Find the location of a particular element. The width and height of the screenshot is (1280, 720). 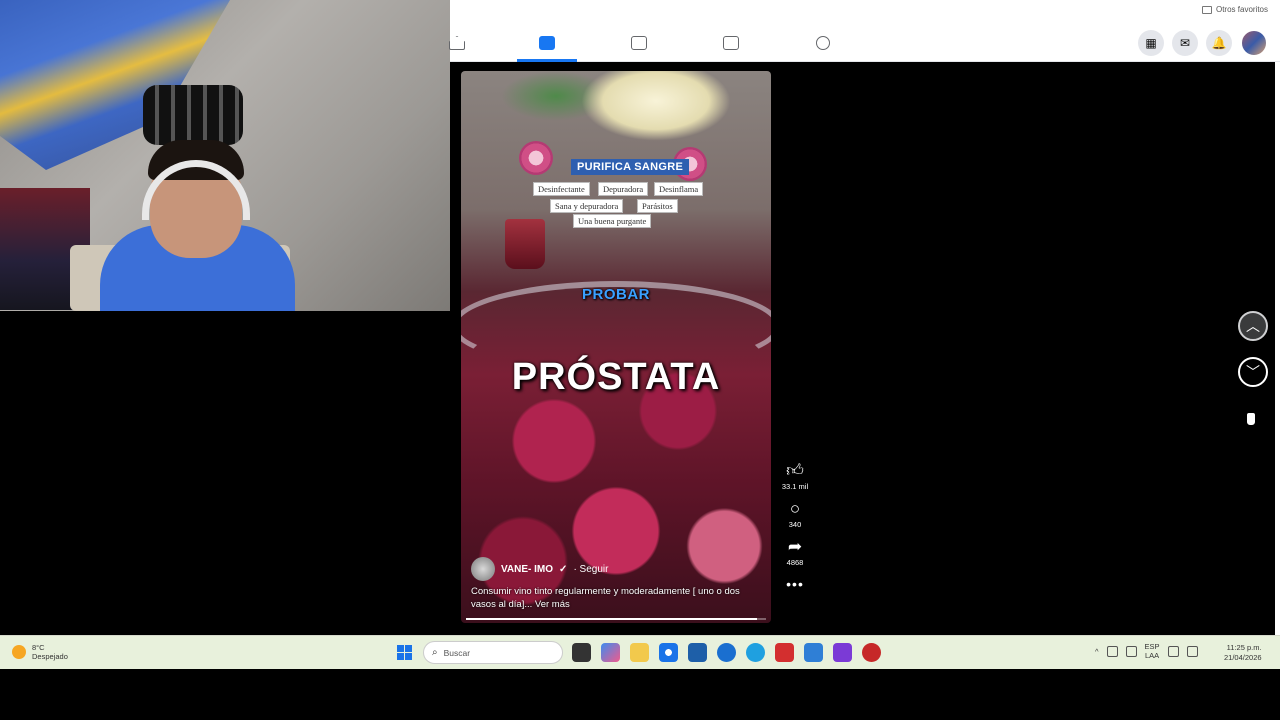

facebook-nav: ▦ ✉ 🔔 is located at coordinates (864, 43).